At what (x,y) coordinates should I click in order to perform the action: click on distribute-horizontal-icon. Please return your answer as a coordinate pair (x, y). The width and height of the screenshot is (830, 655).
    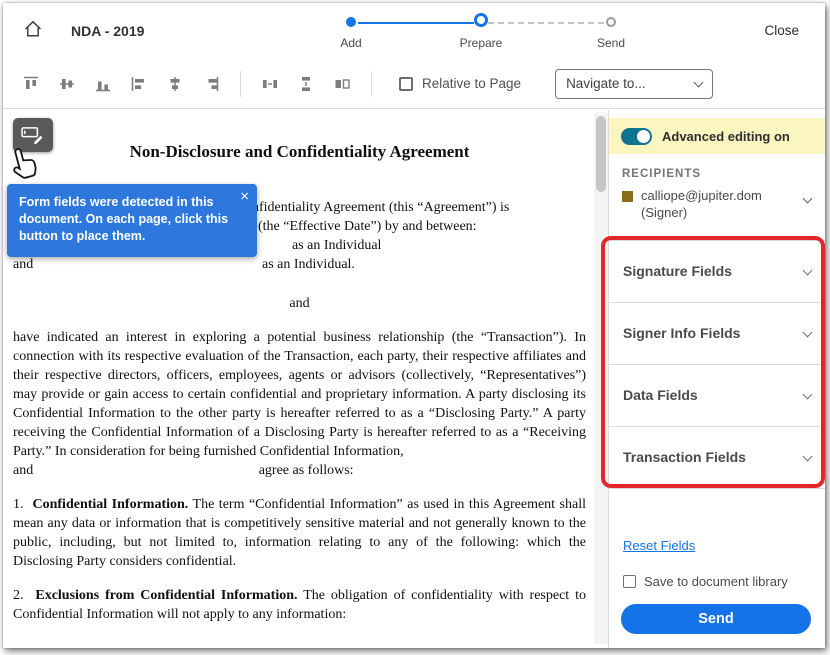
    Looking at the image, I should click on (270, 83).